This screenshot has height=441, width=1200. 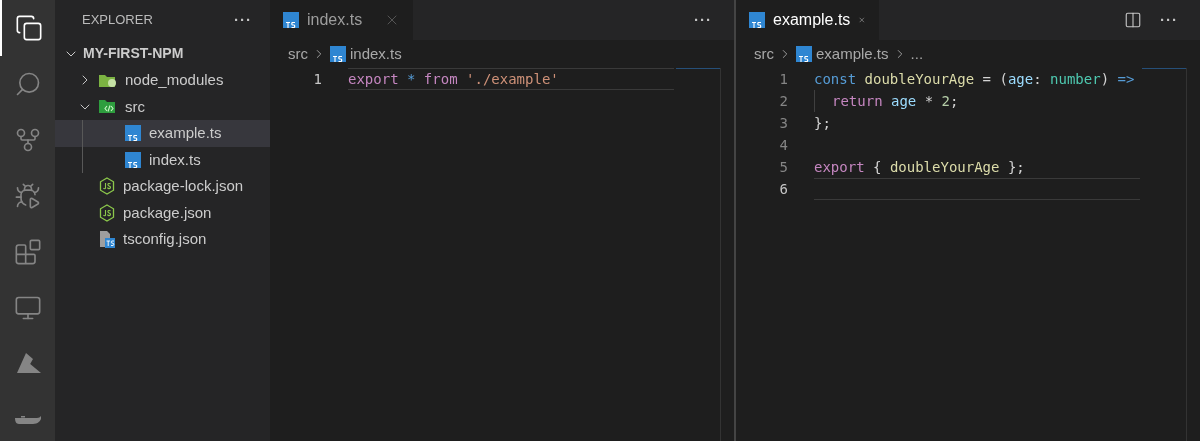 I want to click on editor-tab: example.ts, so click(x=807, y=20).